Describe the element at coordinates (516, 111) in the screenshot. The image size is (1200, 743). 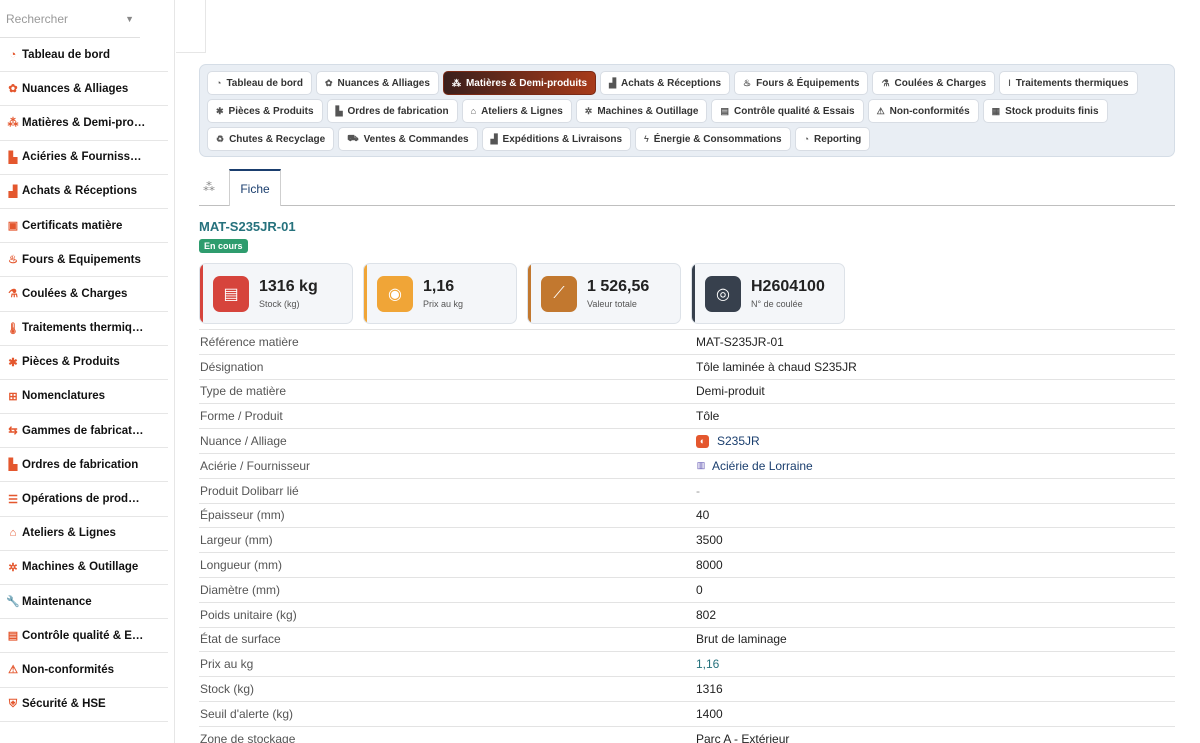
I see `module-tab: ⌂ Ateliers & Lignes` at that location.